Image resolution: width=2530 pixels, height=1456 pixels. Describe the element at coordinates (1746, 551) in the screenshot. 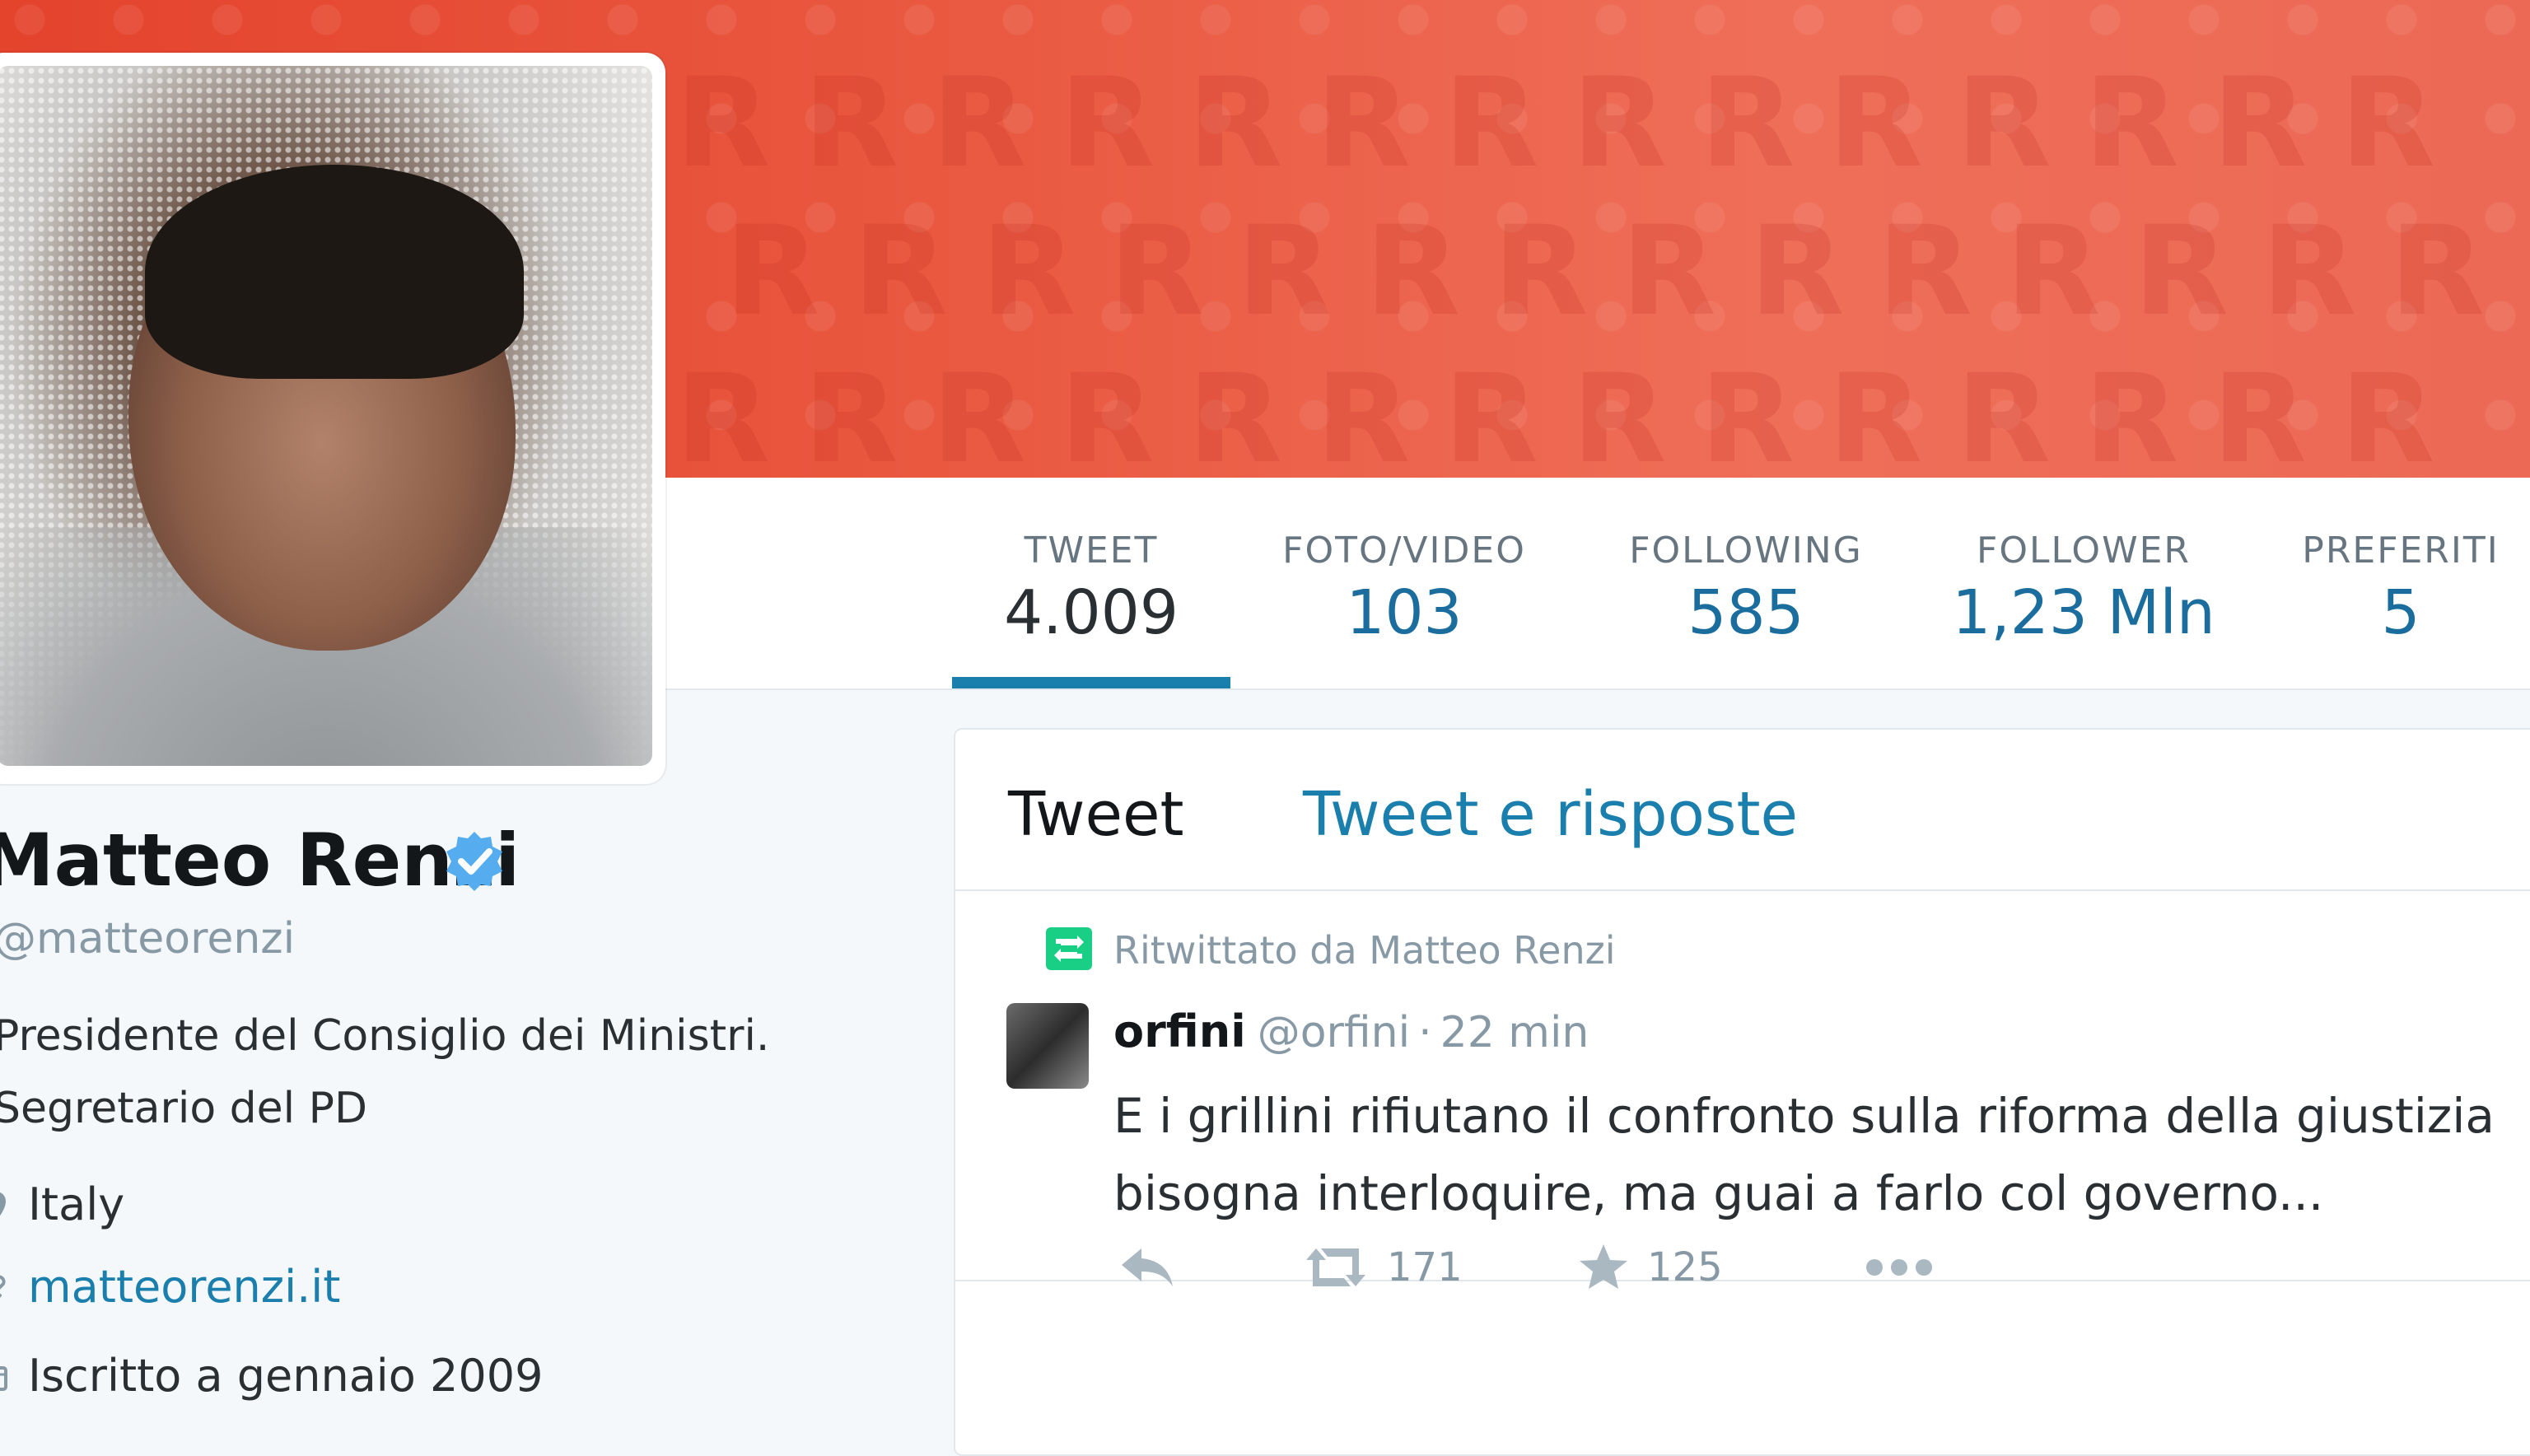

I see `stat-label: FOLLOWING` at that location.